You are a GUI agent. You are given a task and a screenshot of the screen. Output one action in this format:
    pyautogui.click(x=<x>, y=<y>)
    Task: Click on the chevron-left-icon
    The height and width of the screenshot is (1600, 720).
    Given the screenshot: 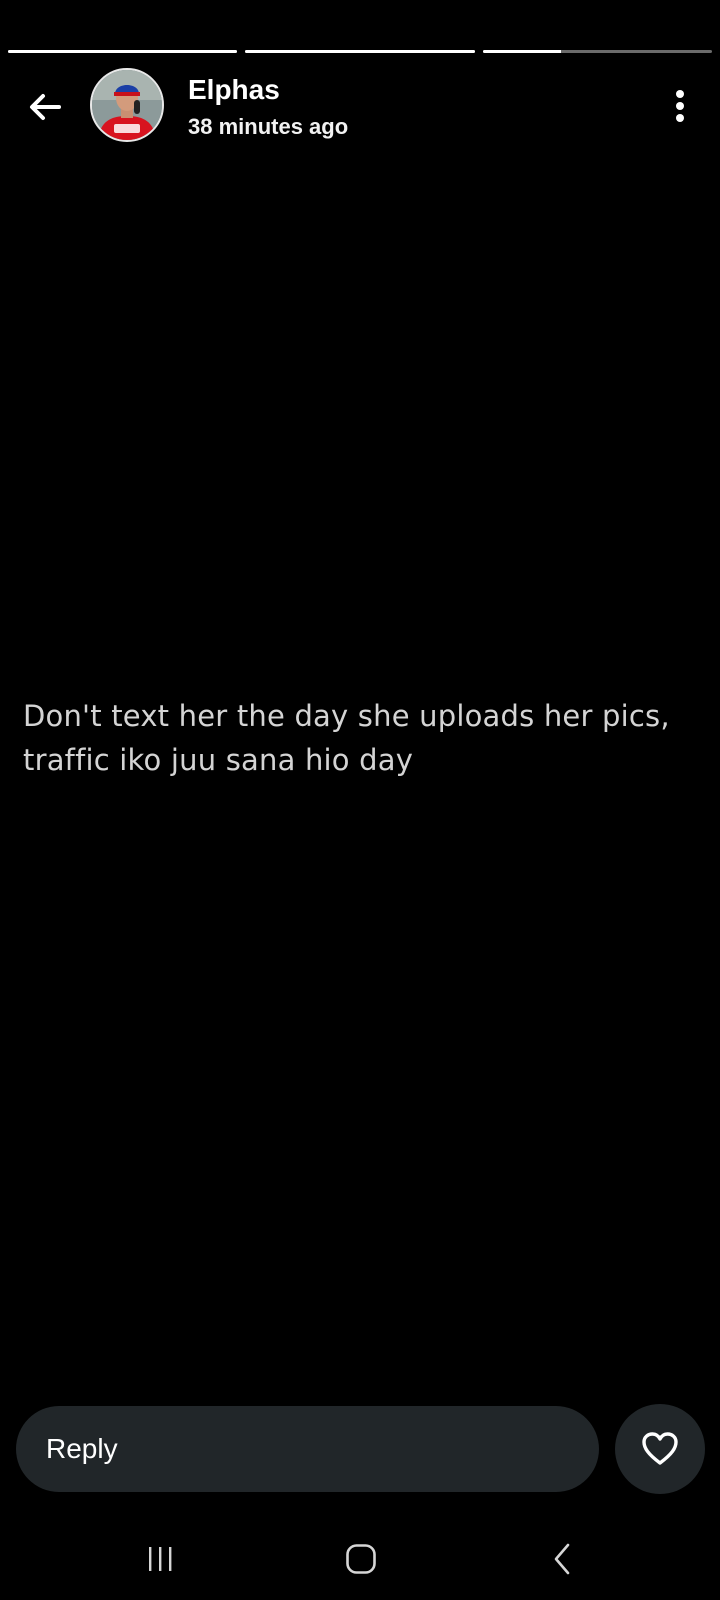 What is the action you would take?
    pyautogui.click(x=562, y=1559)
    